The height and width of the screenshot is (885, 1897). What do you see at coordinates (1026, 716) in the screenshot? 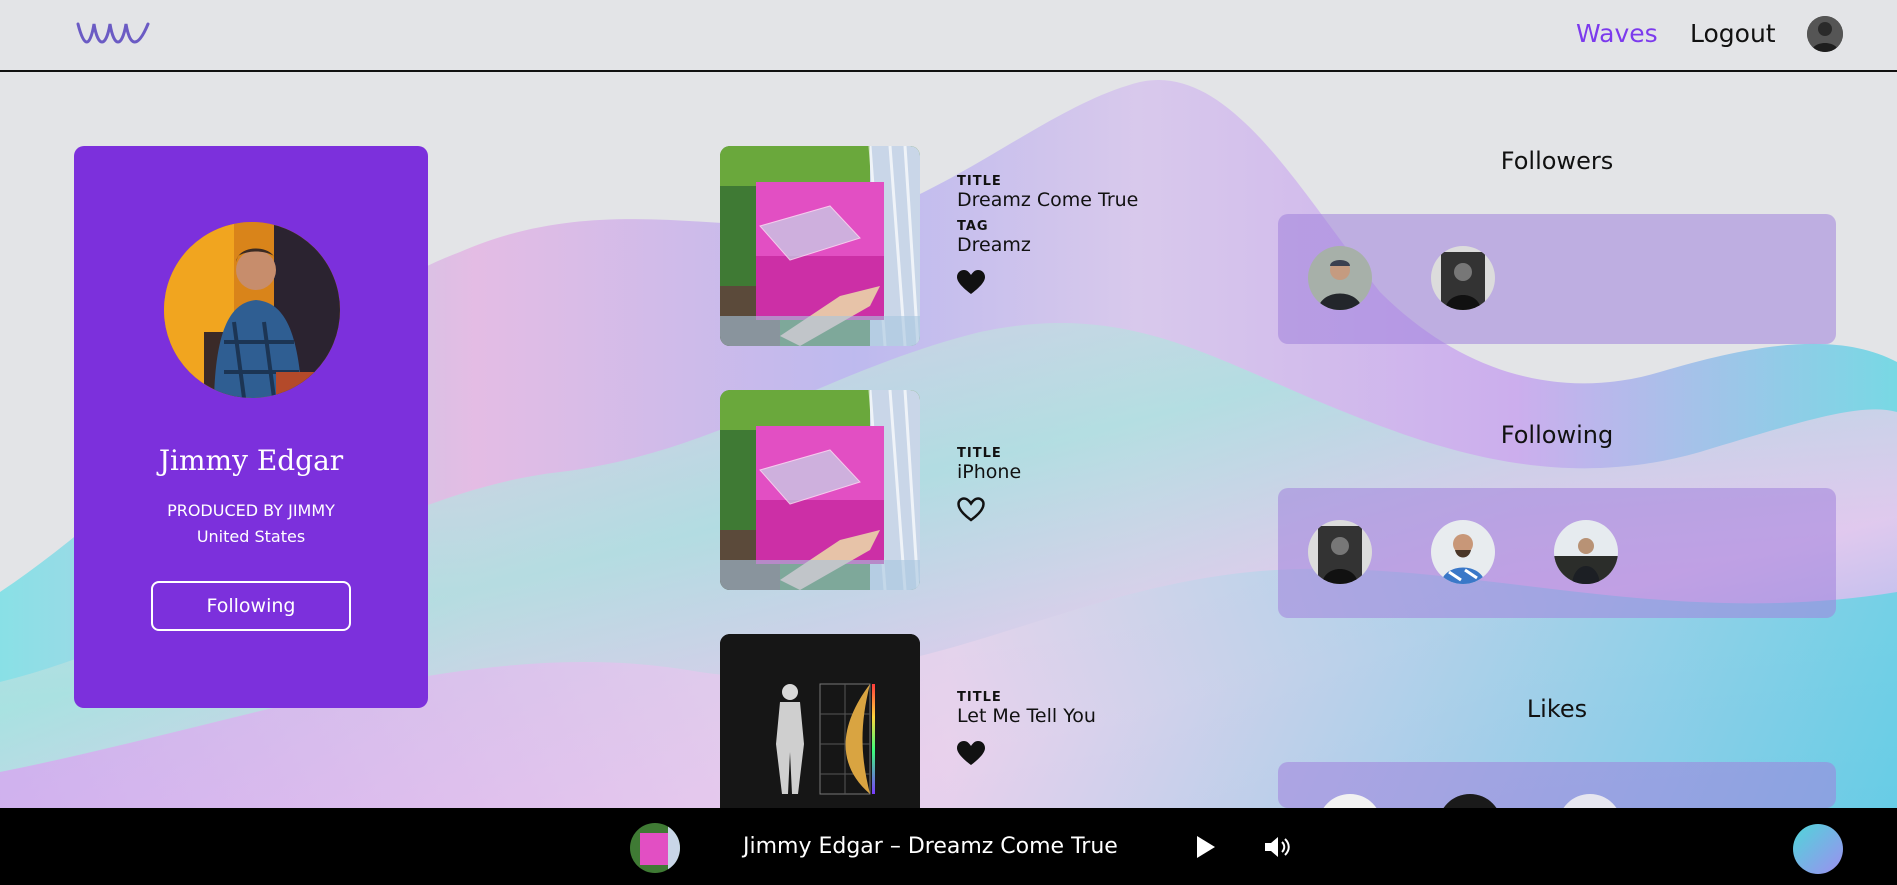
I see `track-title: Let Me Tell You` at bounding box center [1026, 716].